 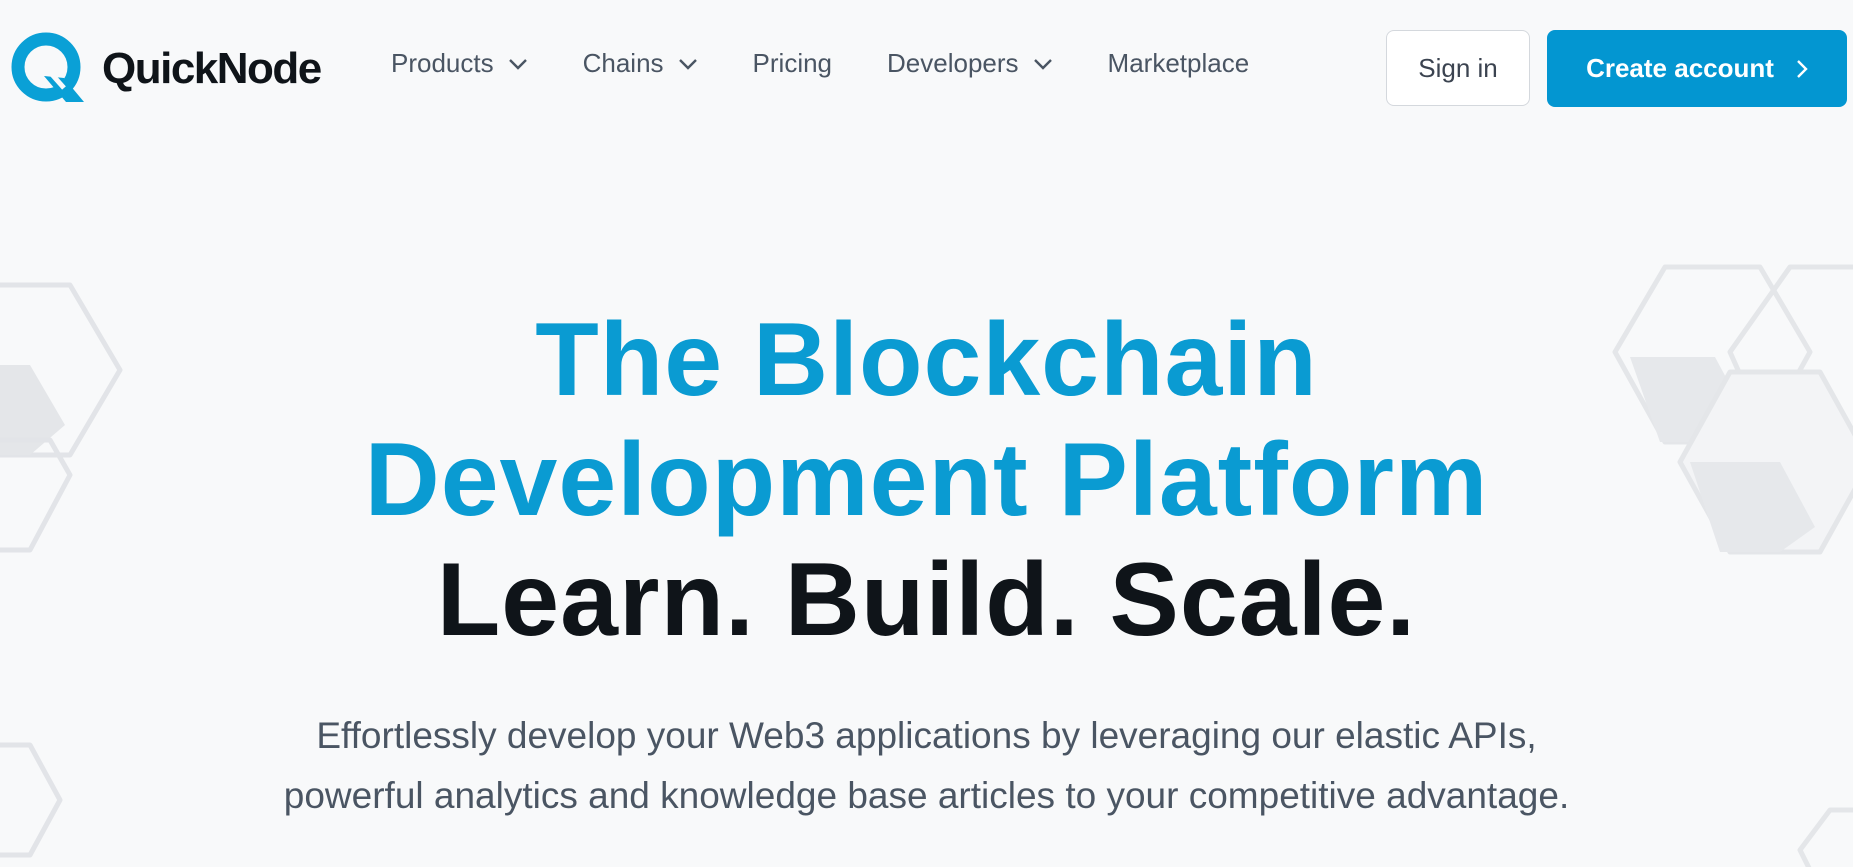 I want to click on brand-logo: QuickNode, so click(x=165, y=69).